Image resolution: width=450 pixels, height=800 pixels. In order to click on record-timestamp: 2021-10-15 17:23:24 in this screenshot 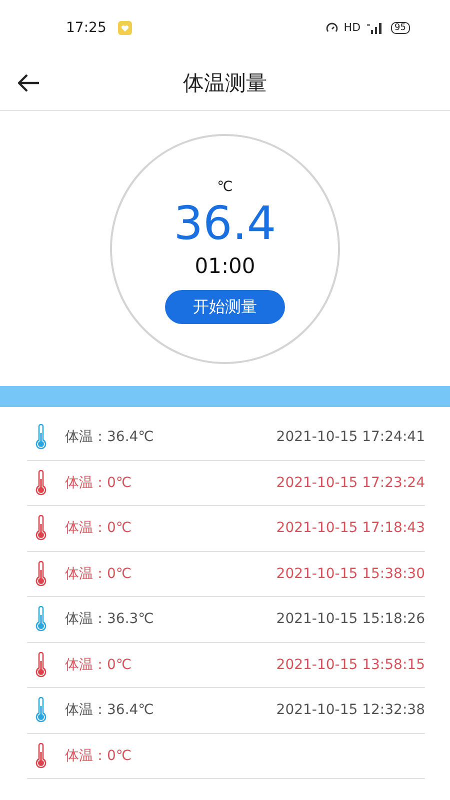, I will do `click(350, 482)`.